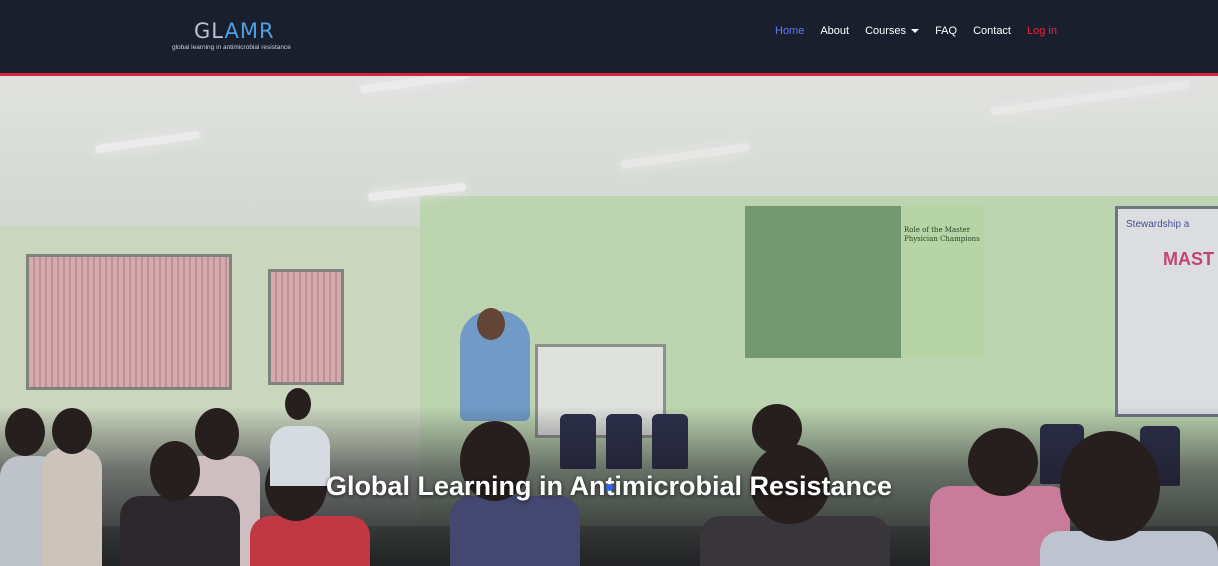 This screenshot has width=1218, height=566. I want to click on main-nav: Home About Courses FAQ Contact Log in, so click(916, 31).